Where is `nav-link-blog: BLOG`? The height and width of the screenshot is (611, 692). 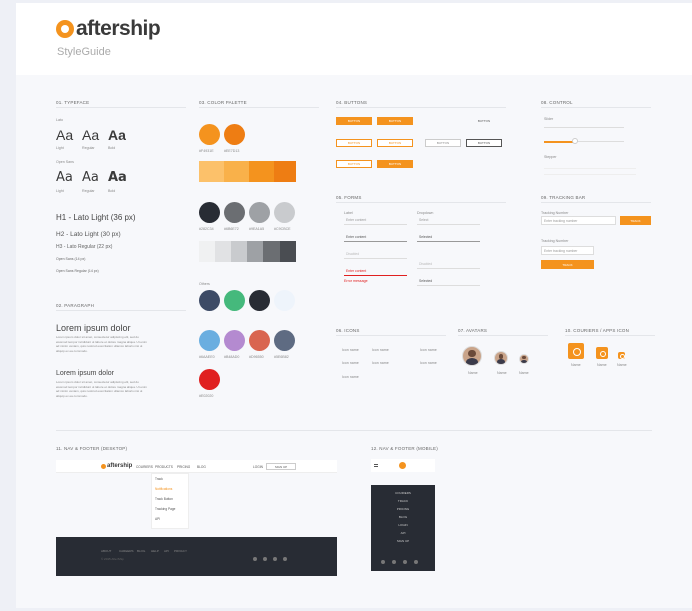 nav-link-blog: BLOG is located at coordinates (201, 467).